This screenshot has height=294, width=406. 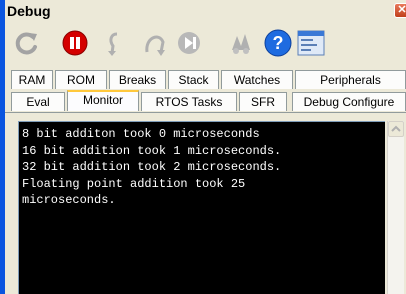 I want to click on tab-eval: Eval, so click(x=38, y=101).